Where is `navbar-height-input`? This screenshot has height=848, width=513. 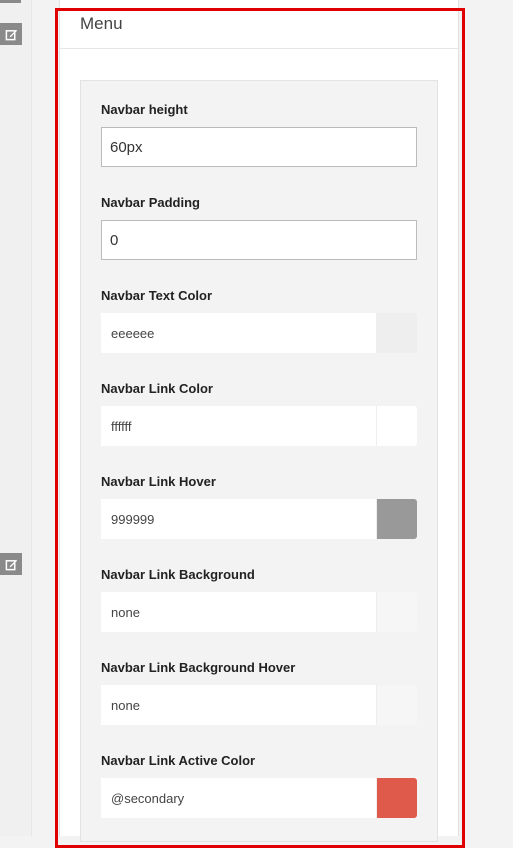
navbar-height-input is located at coordinates (259, 147).